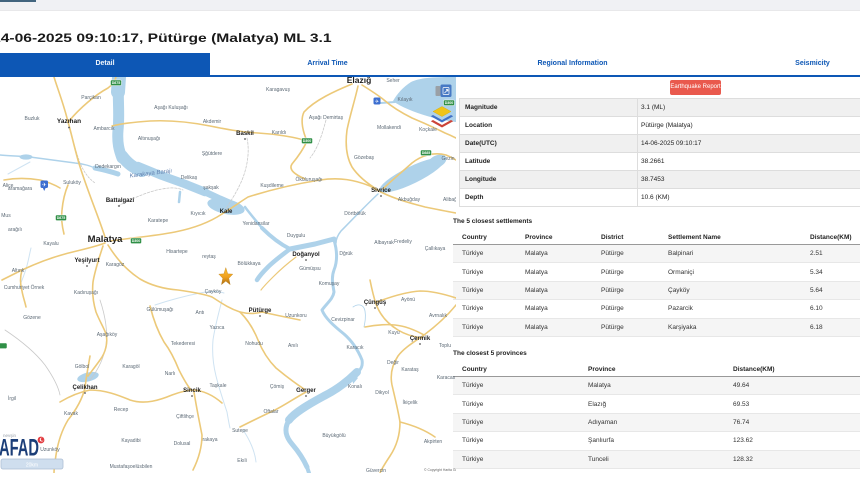  What do you see at coordinates (384, 243) in the screenshot?
I see `svg-text: Albayrak` at bounding box center [384, 243].